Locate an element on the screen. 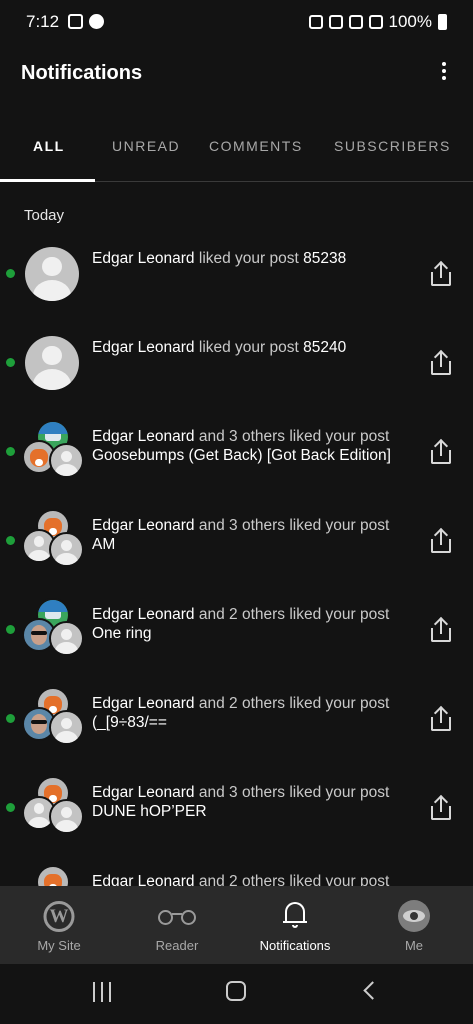  filter-tabs: ALL UNREAD COMMENTS SUBSCRIBERS is located at coordinates (236, 147).